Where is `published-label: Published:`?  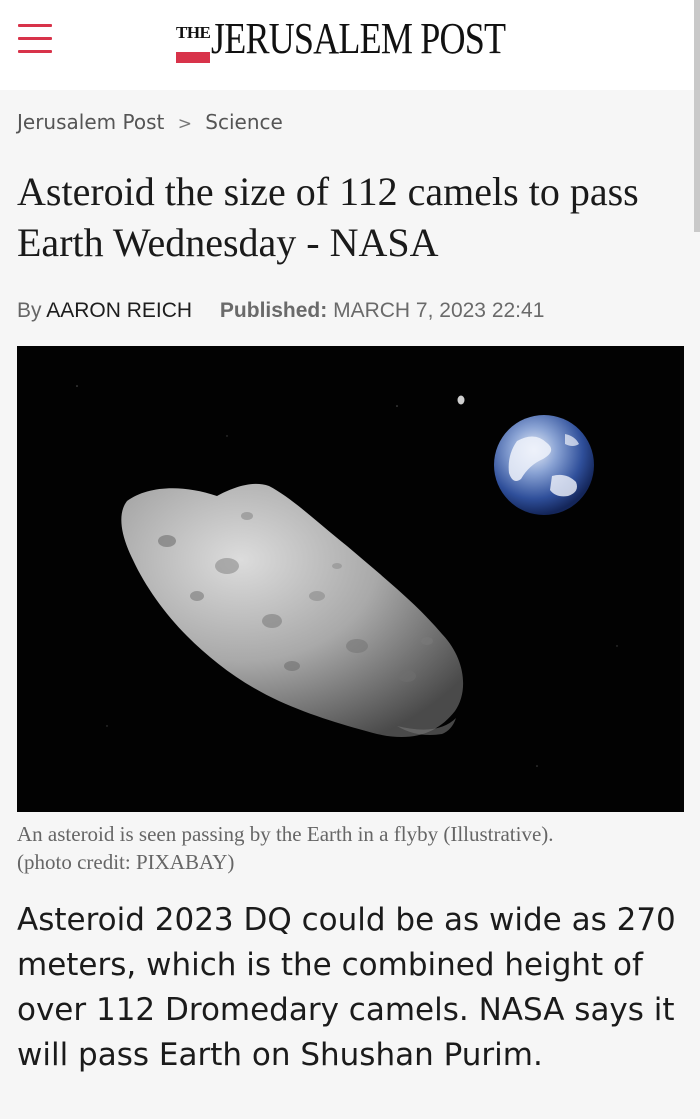 published-label: Published: is located at coordinates (273, 310).